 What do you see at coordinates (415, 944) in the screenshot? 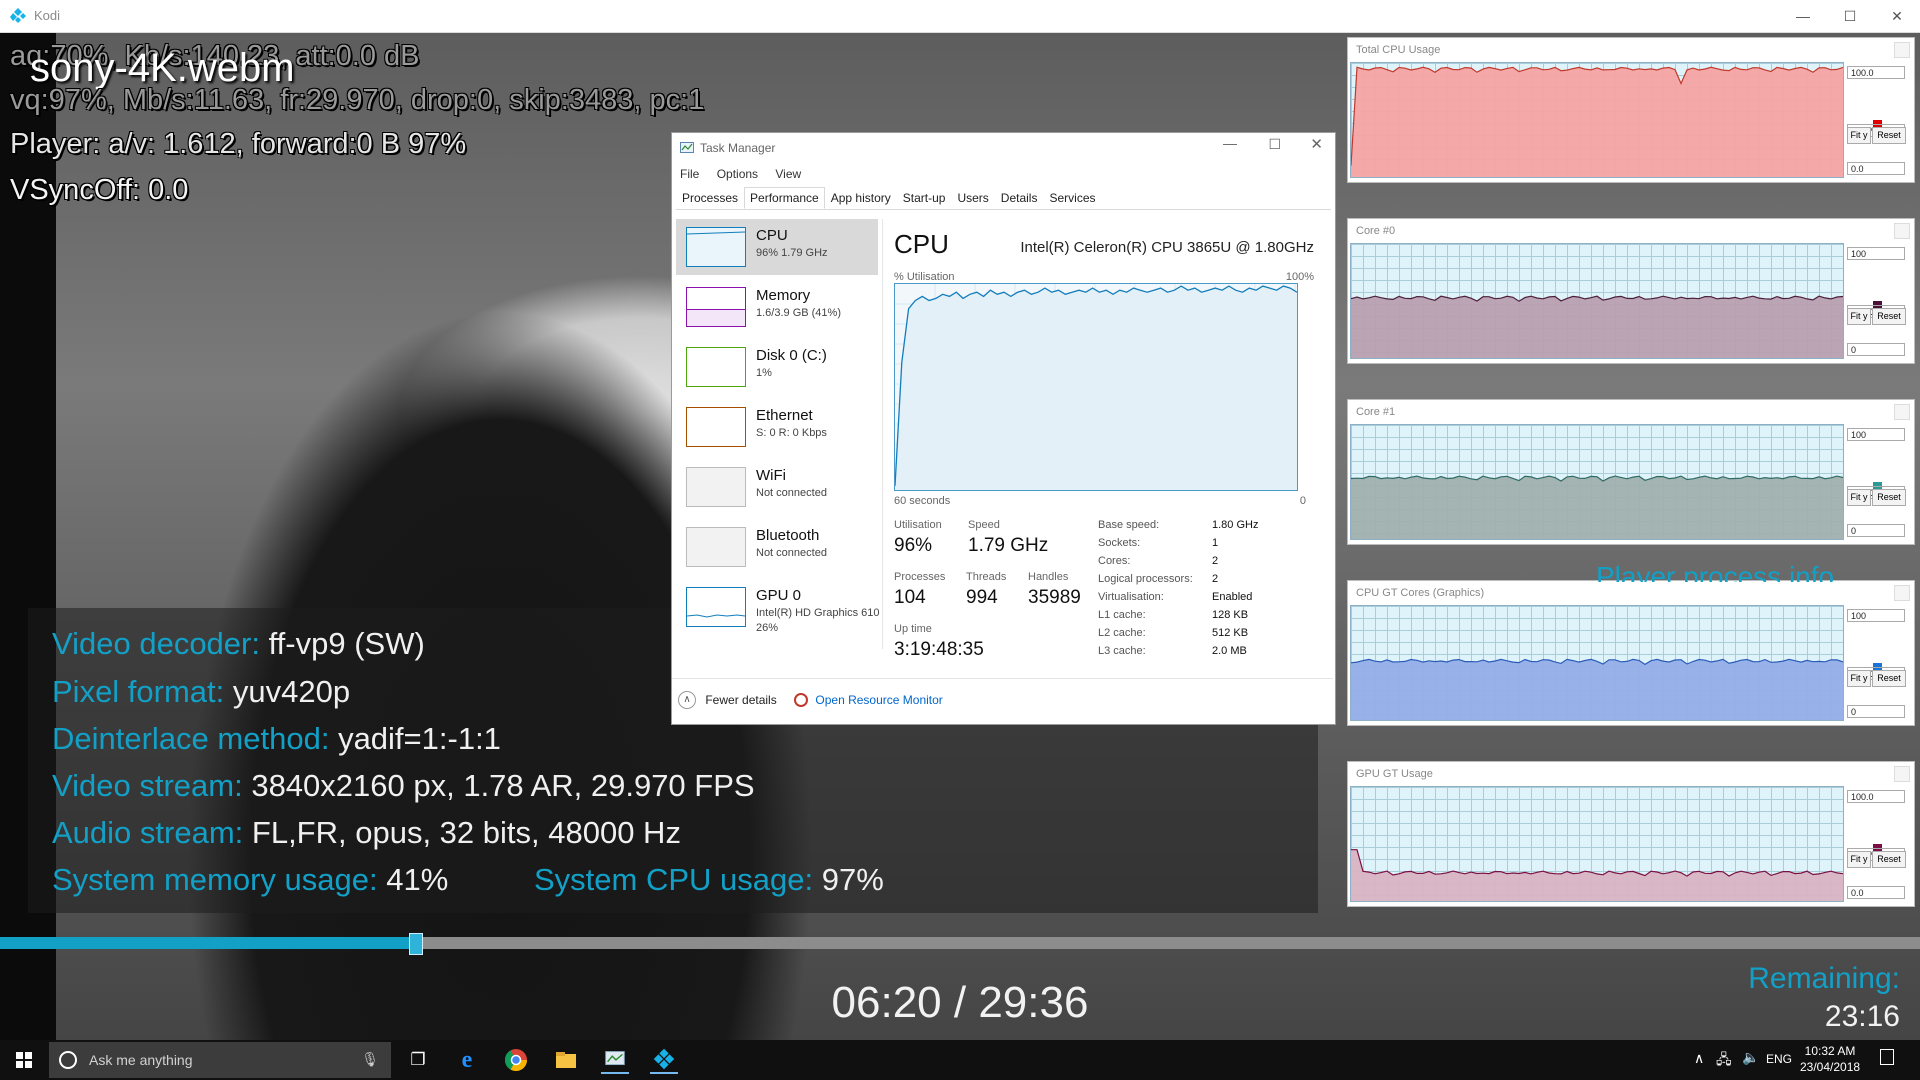
I see `seek-handle` at bounding box center [415, 944].